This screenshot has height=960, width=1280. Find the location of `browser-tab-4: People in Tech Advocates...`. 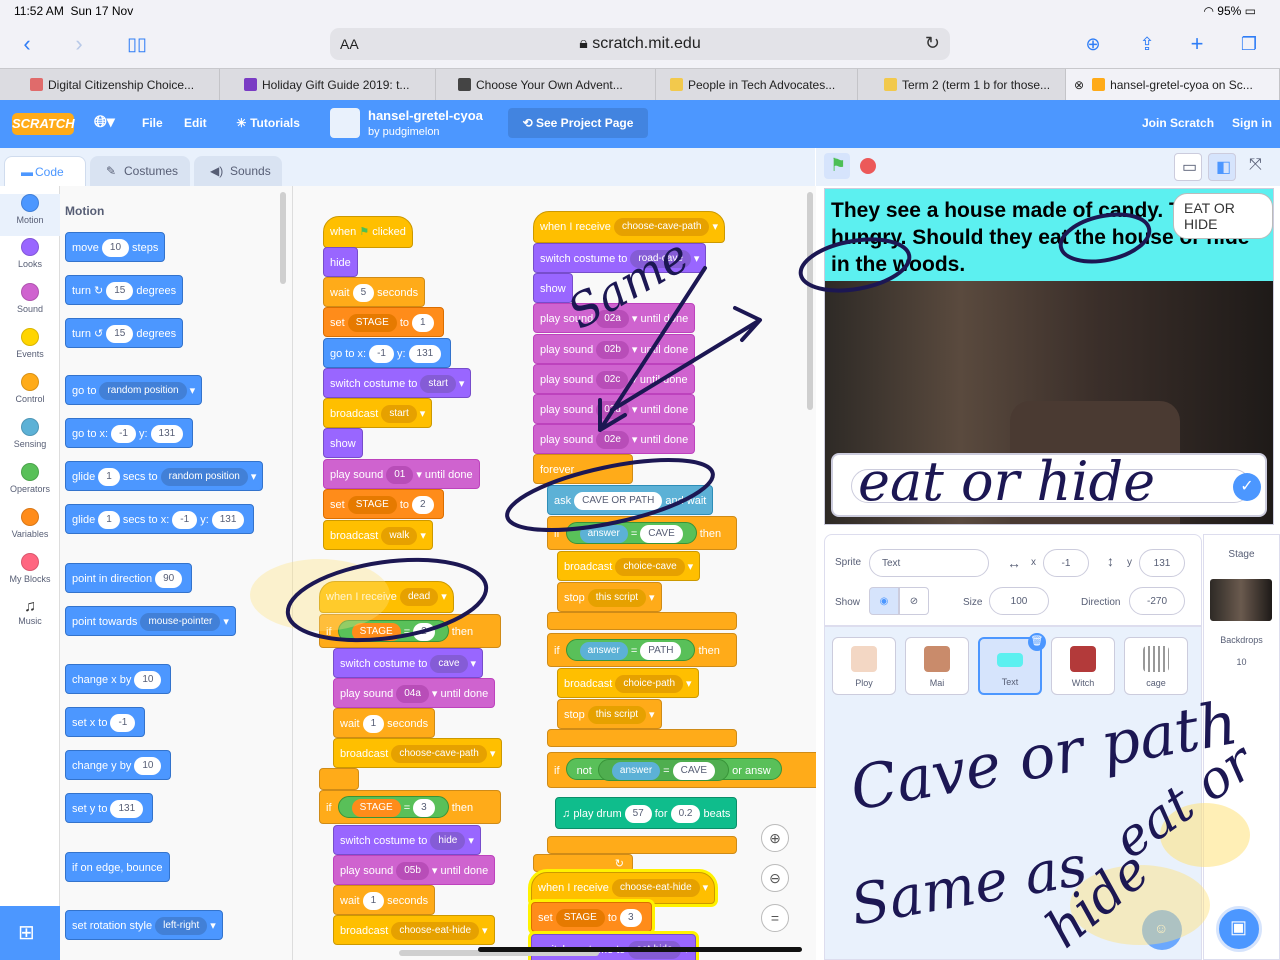

browser-tab-4: People in Tech Advocates... is located at coordinates (760, 85).